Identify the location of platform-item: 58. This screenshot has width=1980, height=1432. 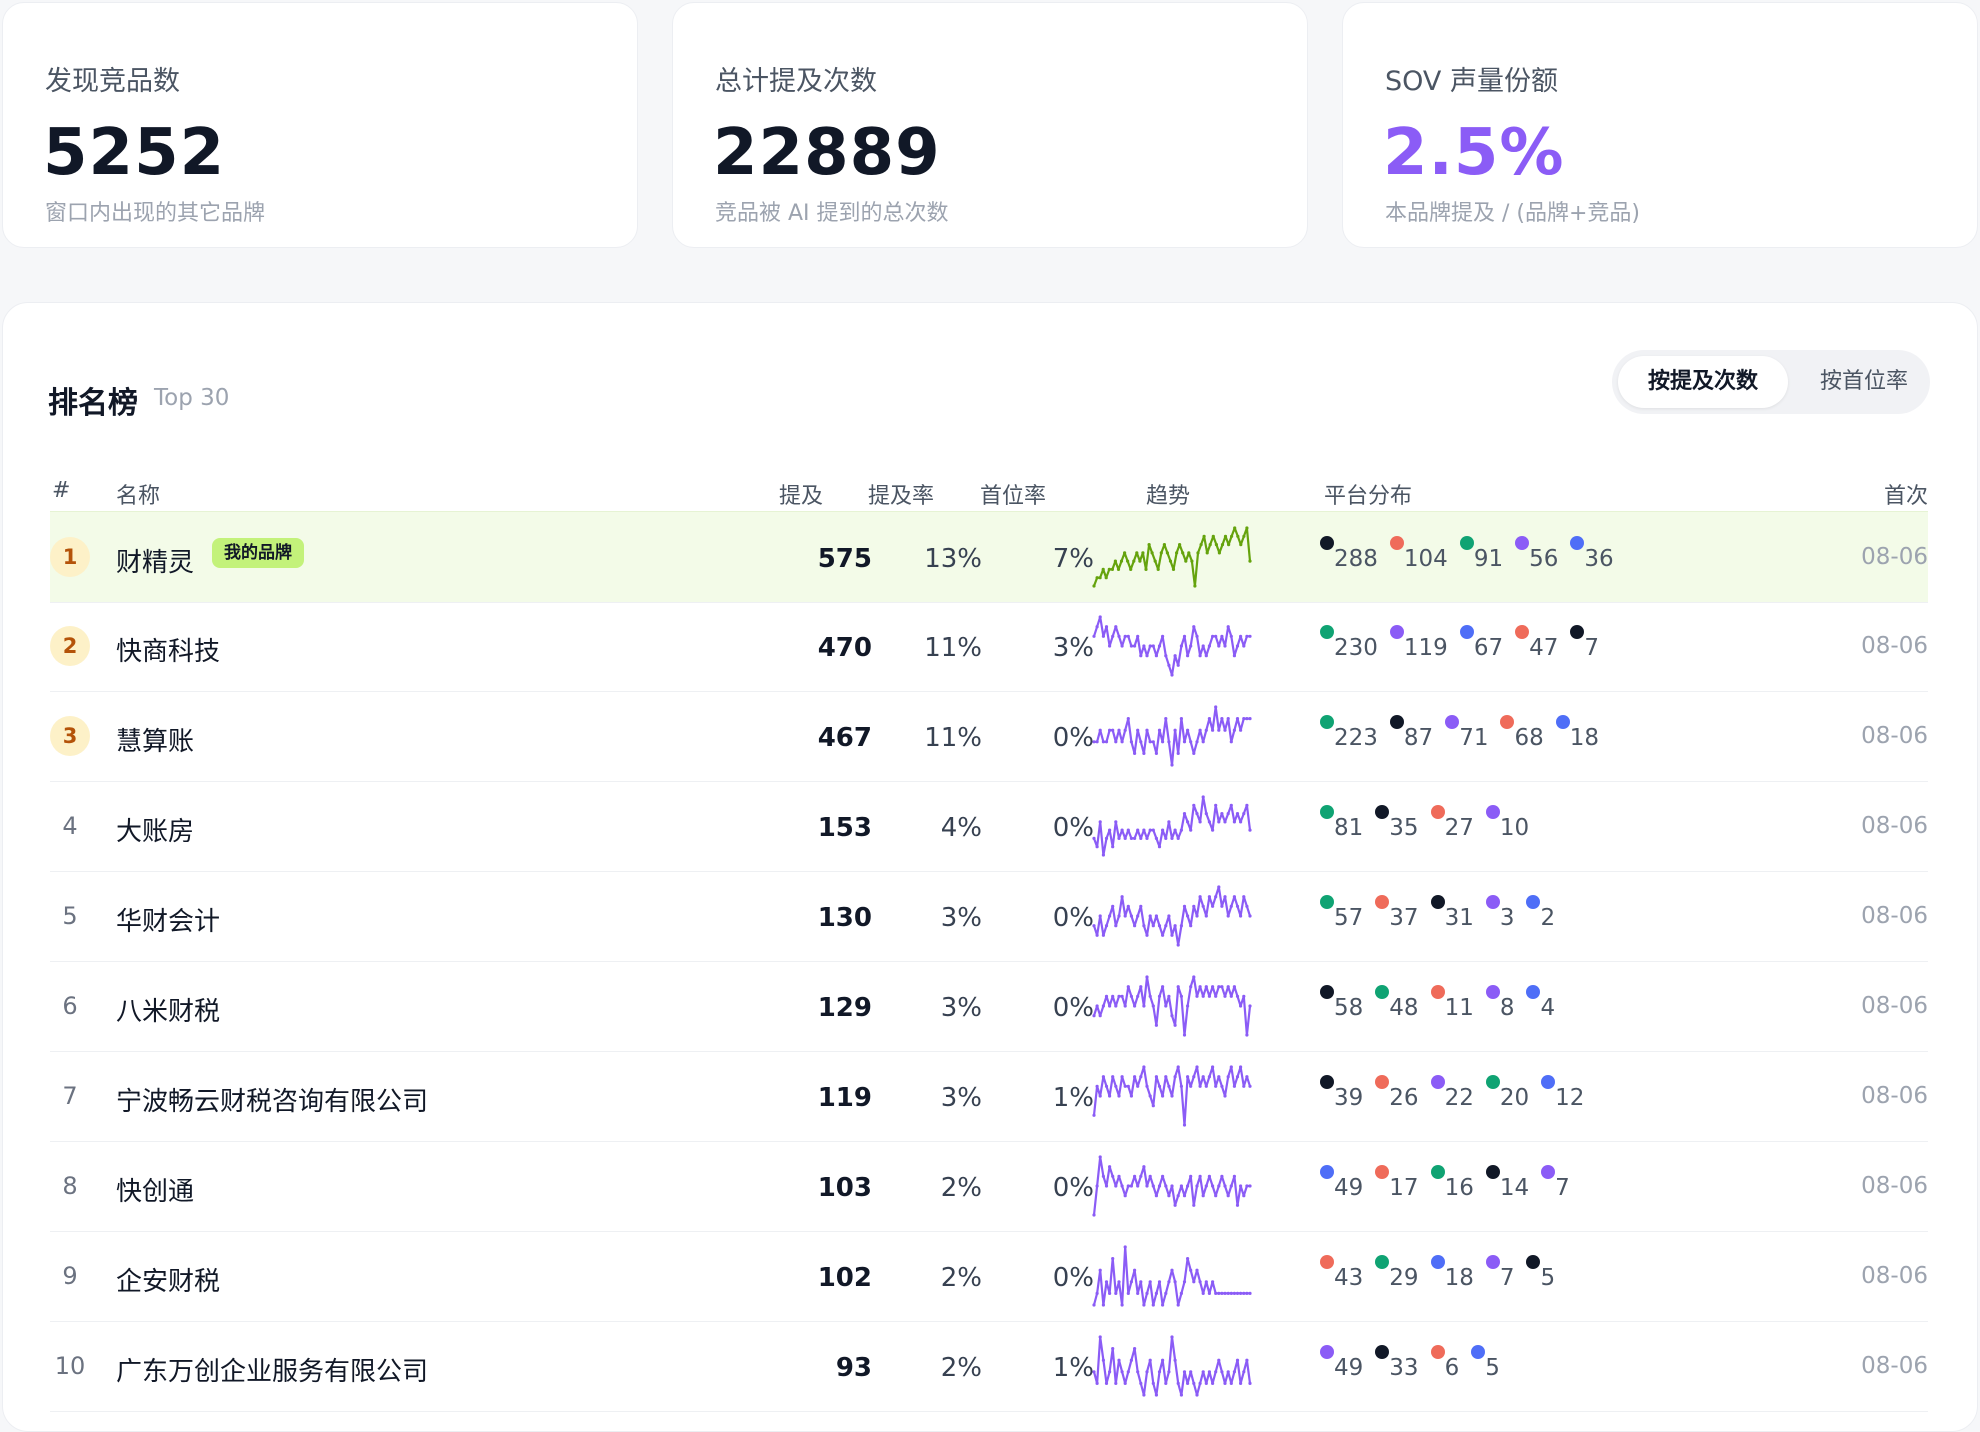
(1341, 1005).